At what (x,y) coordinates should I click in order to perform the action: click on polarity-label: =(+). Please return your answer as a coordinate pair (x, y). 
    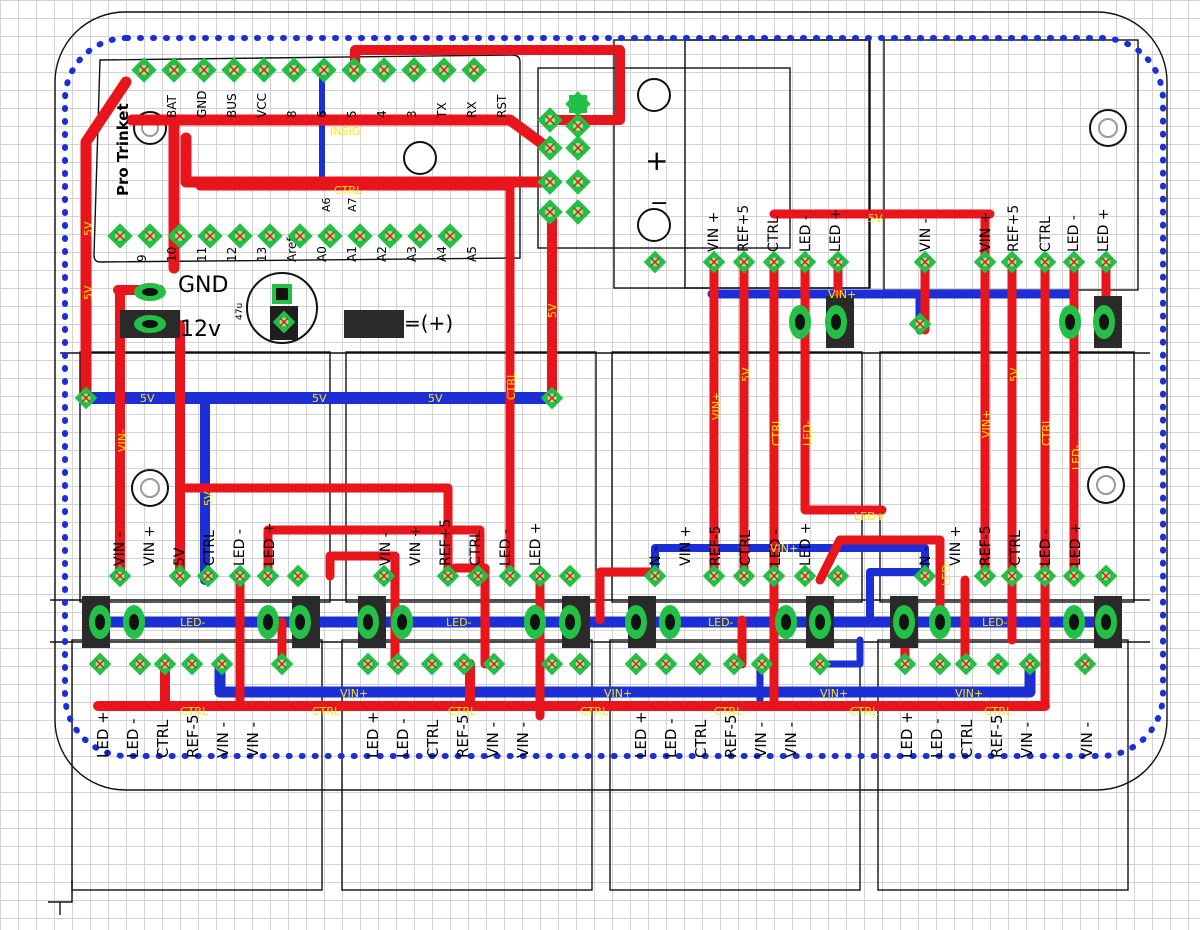
    Looking at the image, I should click on (428, 323).